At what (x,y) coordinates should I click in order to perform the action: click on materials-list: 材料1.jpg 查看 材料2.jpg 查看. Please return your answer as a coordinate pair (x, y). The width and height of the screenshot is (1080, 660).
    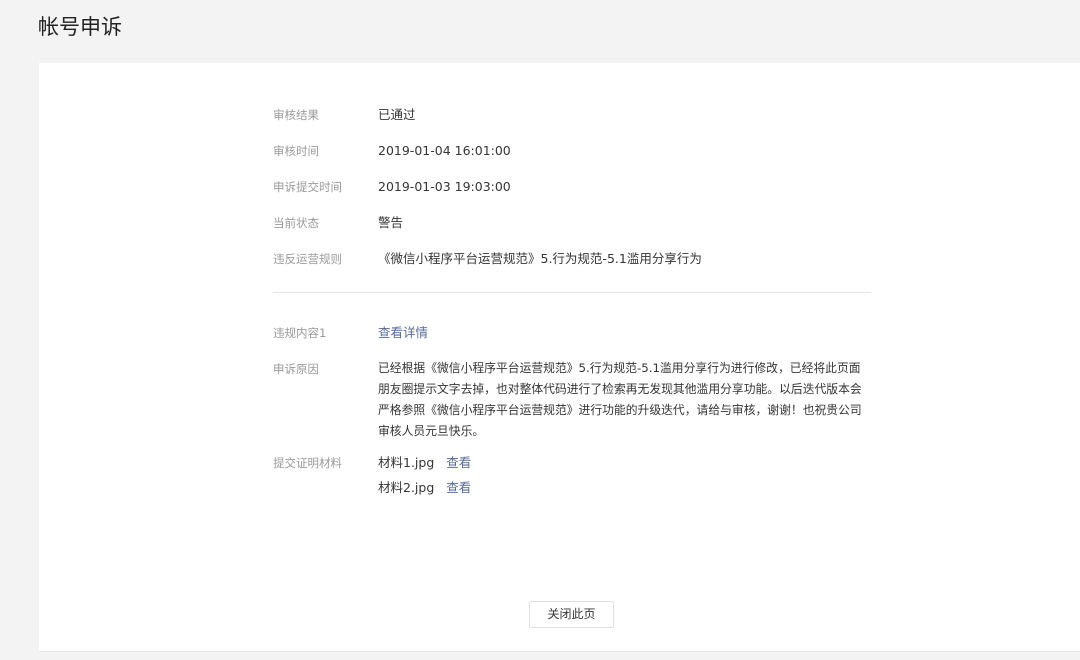
    Looking at the image, I should click on (624, 475).